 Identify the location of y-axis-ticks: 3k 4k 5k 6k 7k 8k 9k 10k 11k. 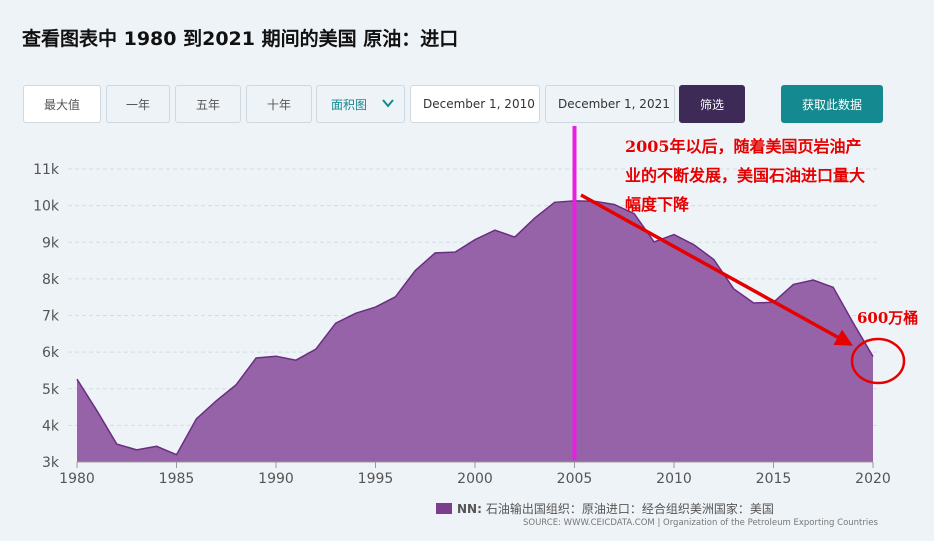
(46, 316).